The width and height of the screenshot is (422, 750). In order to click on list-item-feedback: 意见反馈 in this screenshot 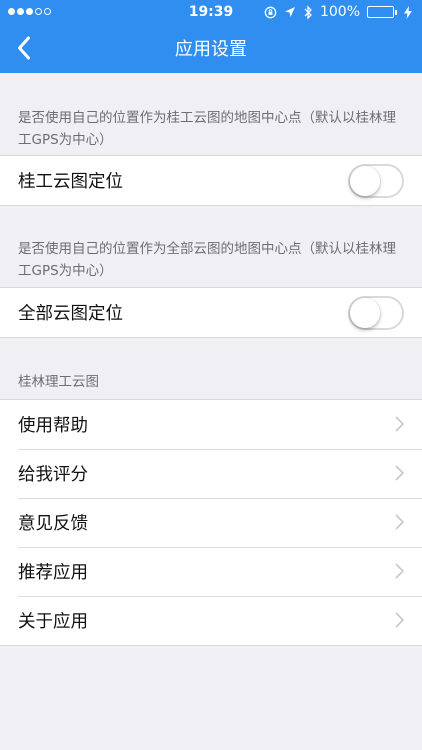, I will do `click(211, 522)`.